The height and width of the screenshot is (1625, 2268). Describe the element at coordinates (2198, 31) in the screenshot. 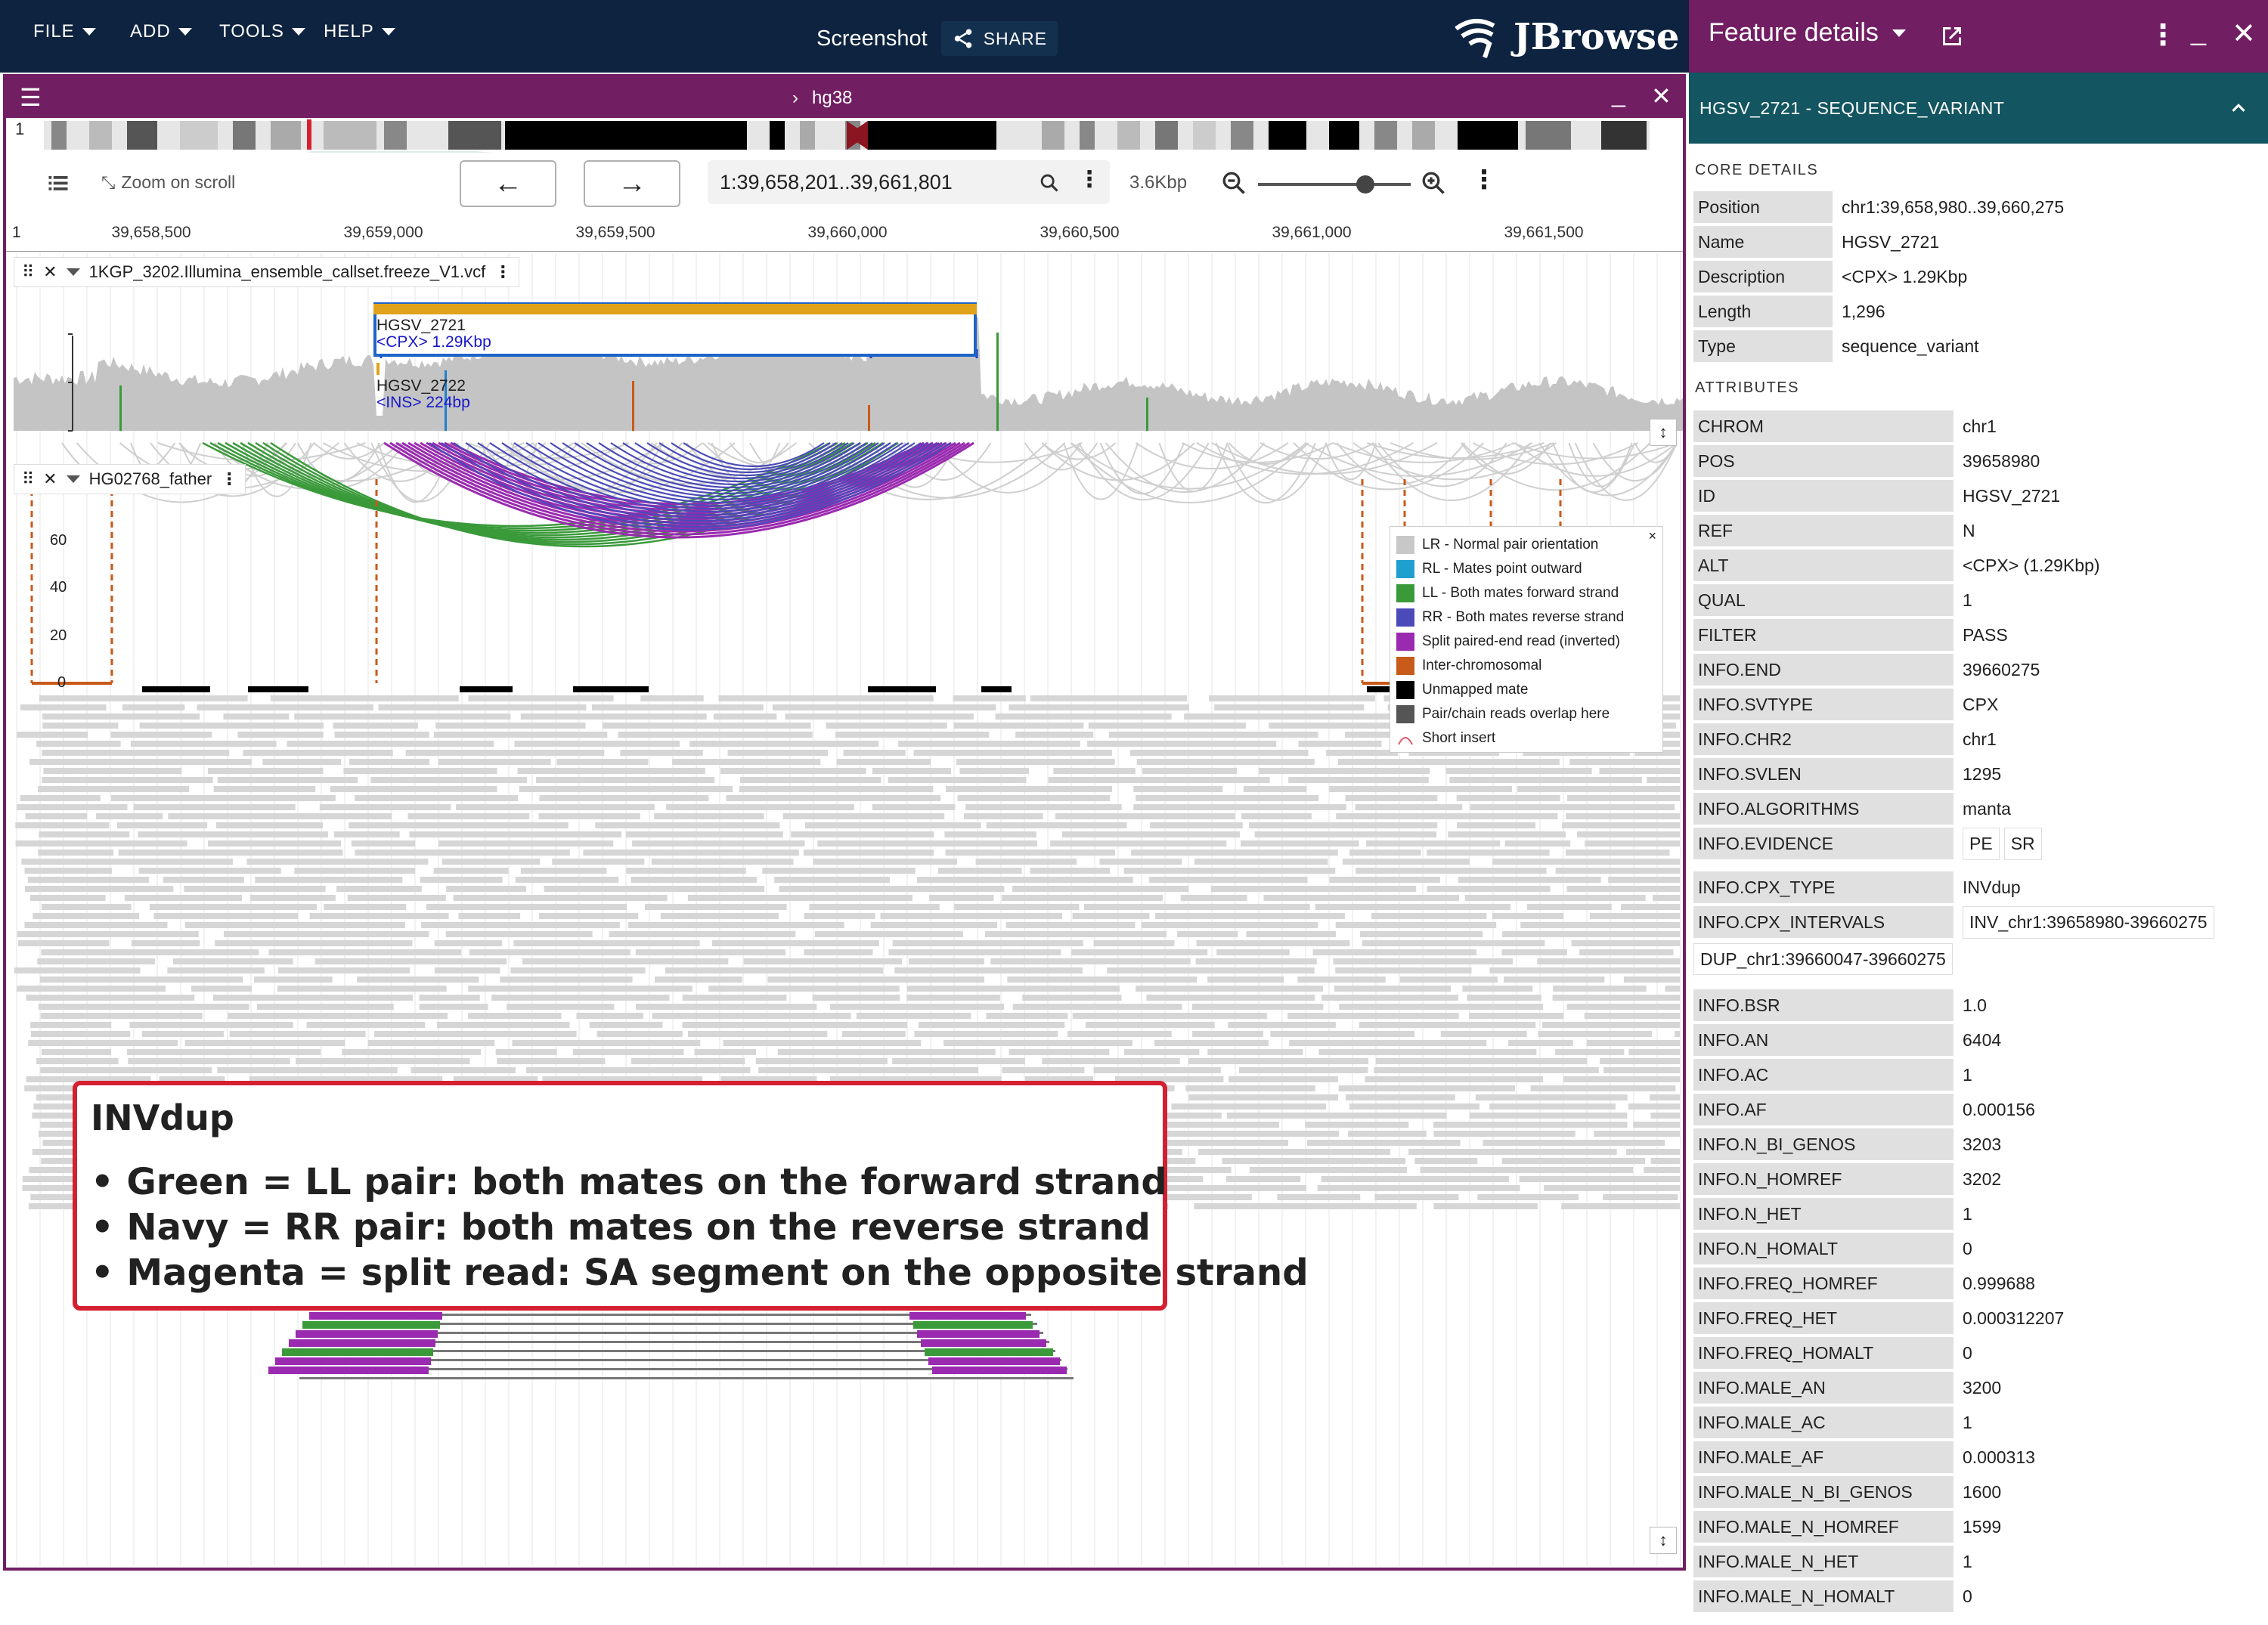

I see `minimize-icon: _` at that location.